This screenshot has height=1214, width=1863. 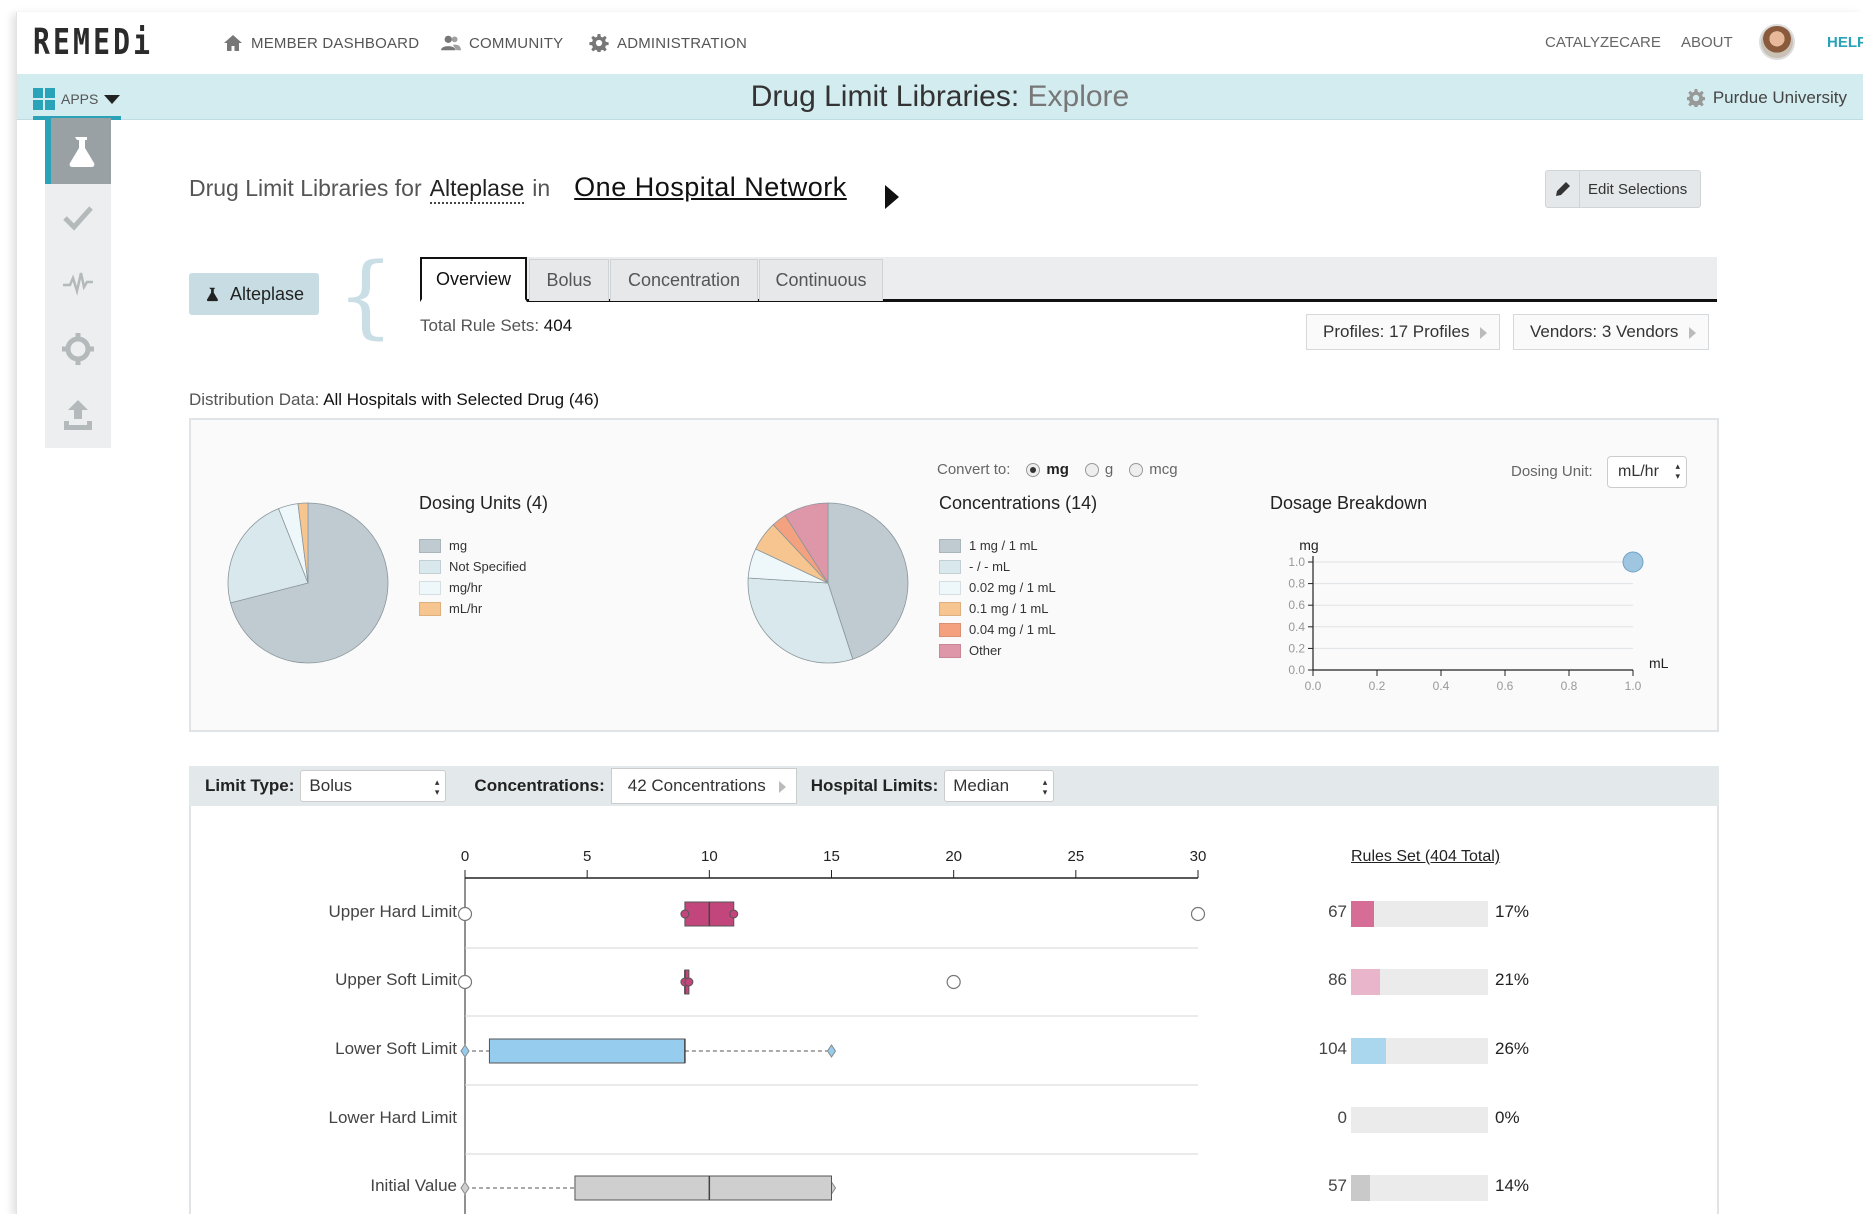 I want to click on convert-label: Convert to:, so click(x=974, y=469).